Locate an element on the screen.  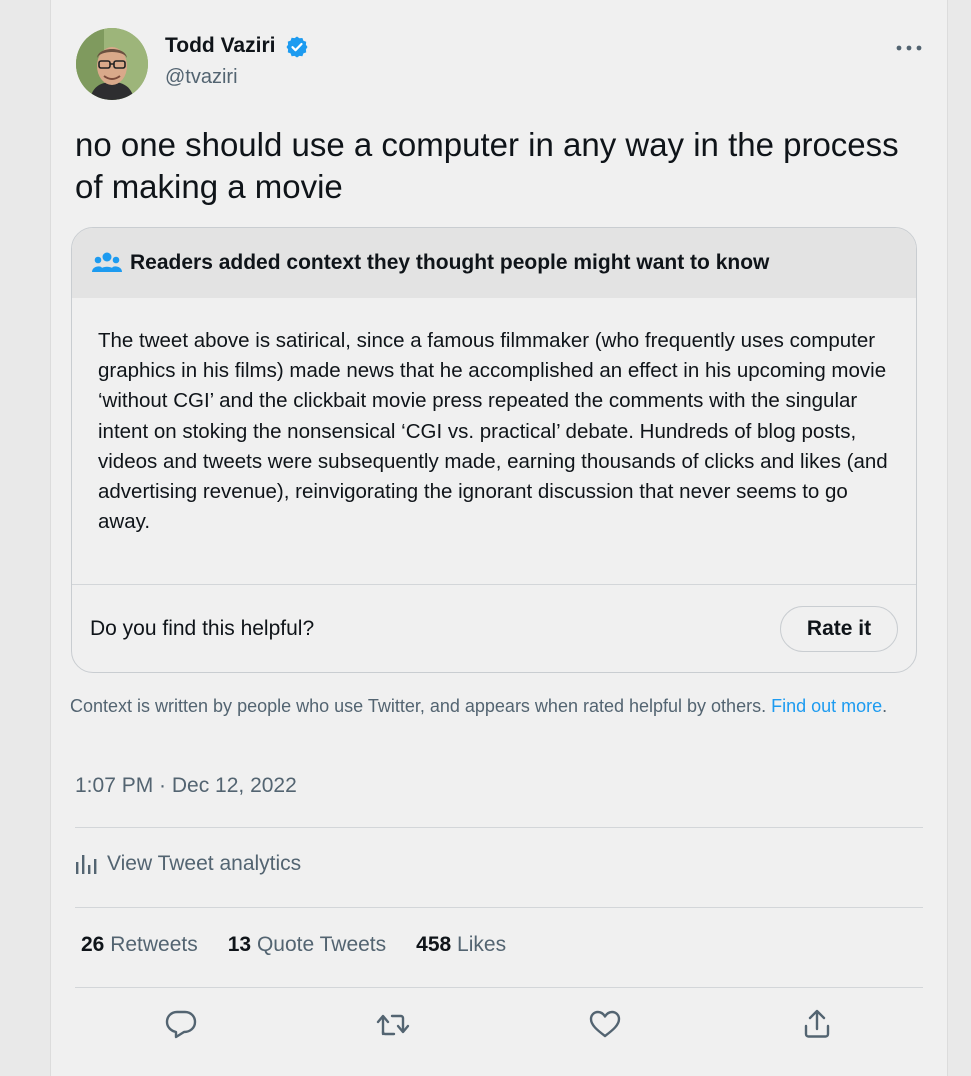
likes-stat: 458 Likes is located at coordinates (461, 945).